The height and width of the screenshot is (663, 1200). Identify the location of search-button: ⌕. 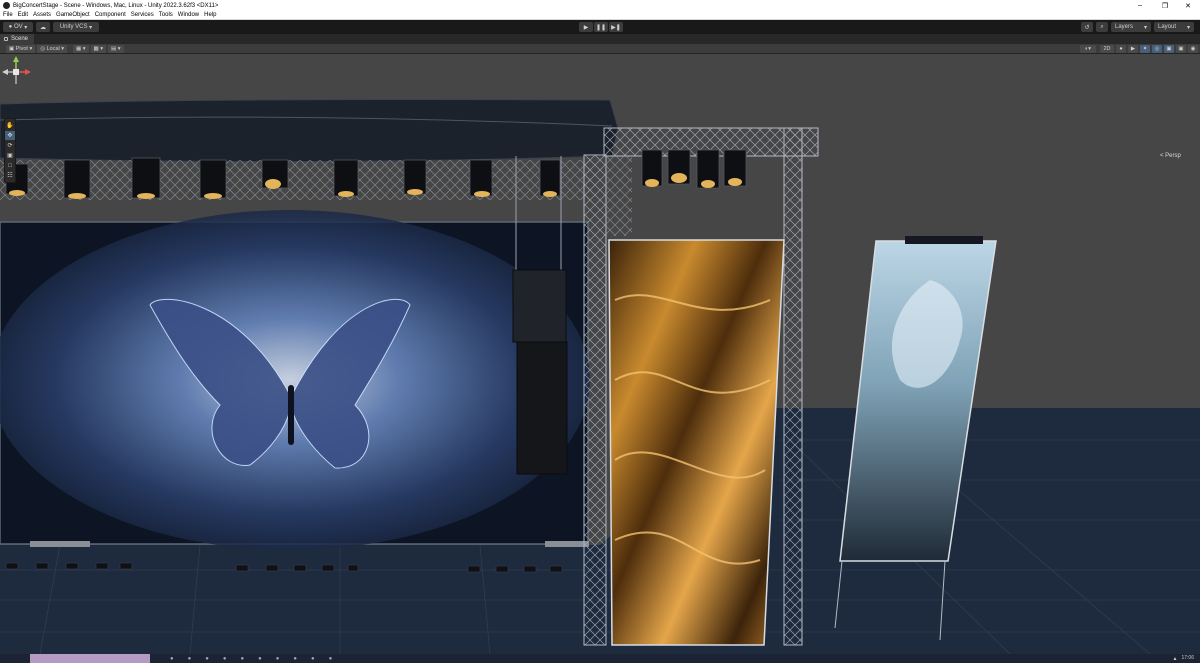
(1102, 27).